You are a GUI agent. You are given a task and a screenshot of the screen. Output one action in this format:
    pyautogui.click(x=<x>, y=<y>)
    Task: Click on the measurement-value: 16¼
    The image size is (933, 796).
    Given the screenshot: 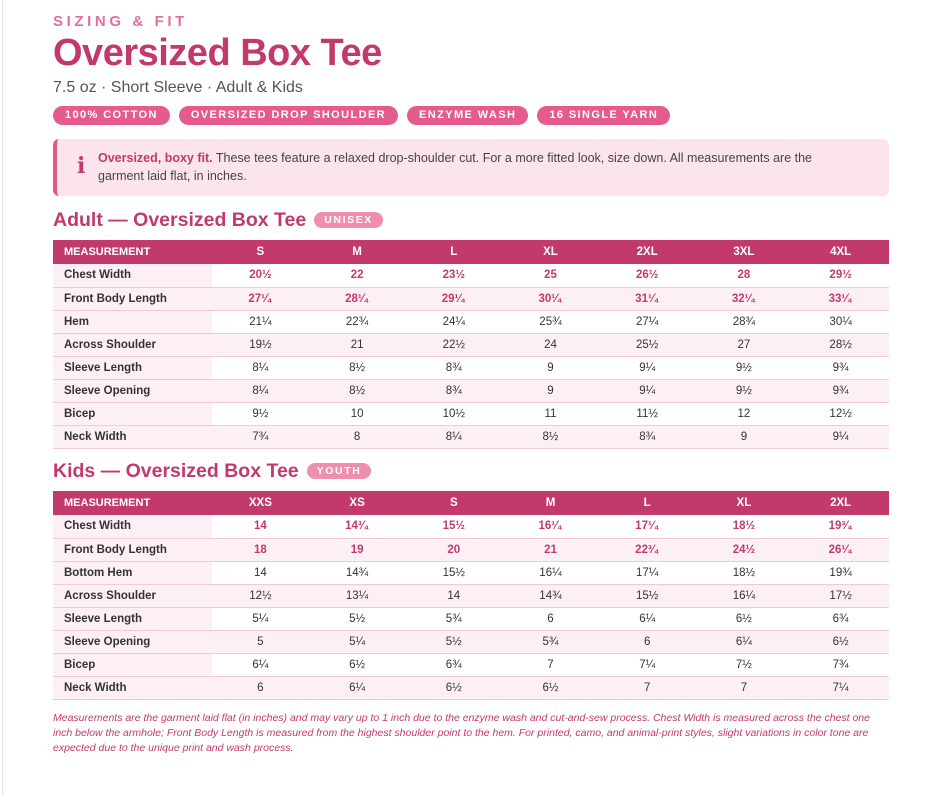 What is the action you would take?
    pyautogui.click(x=744, y=596)
    